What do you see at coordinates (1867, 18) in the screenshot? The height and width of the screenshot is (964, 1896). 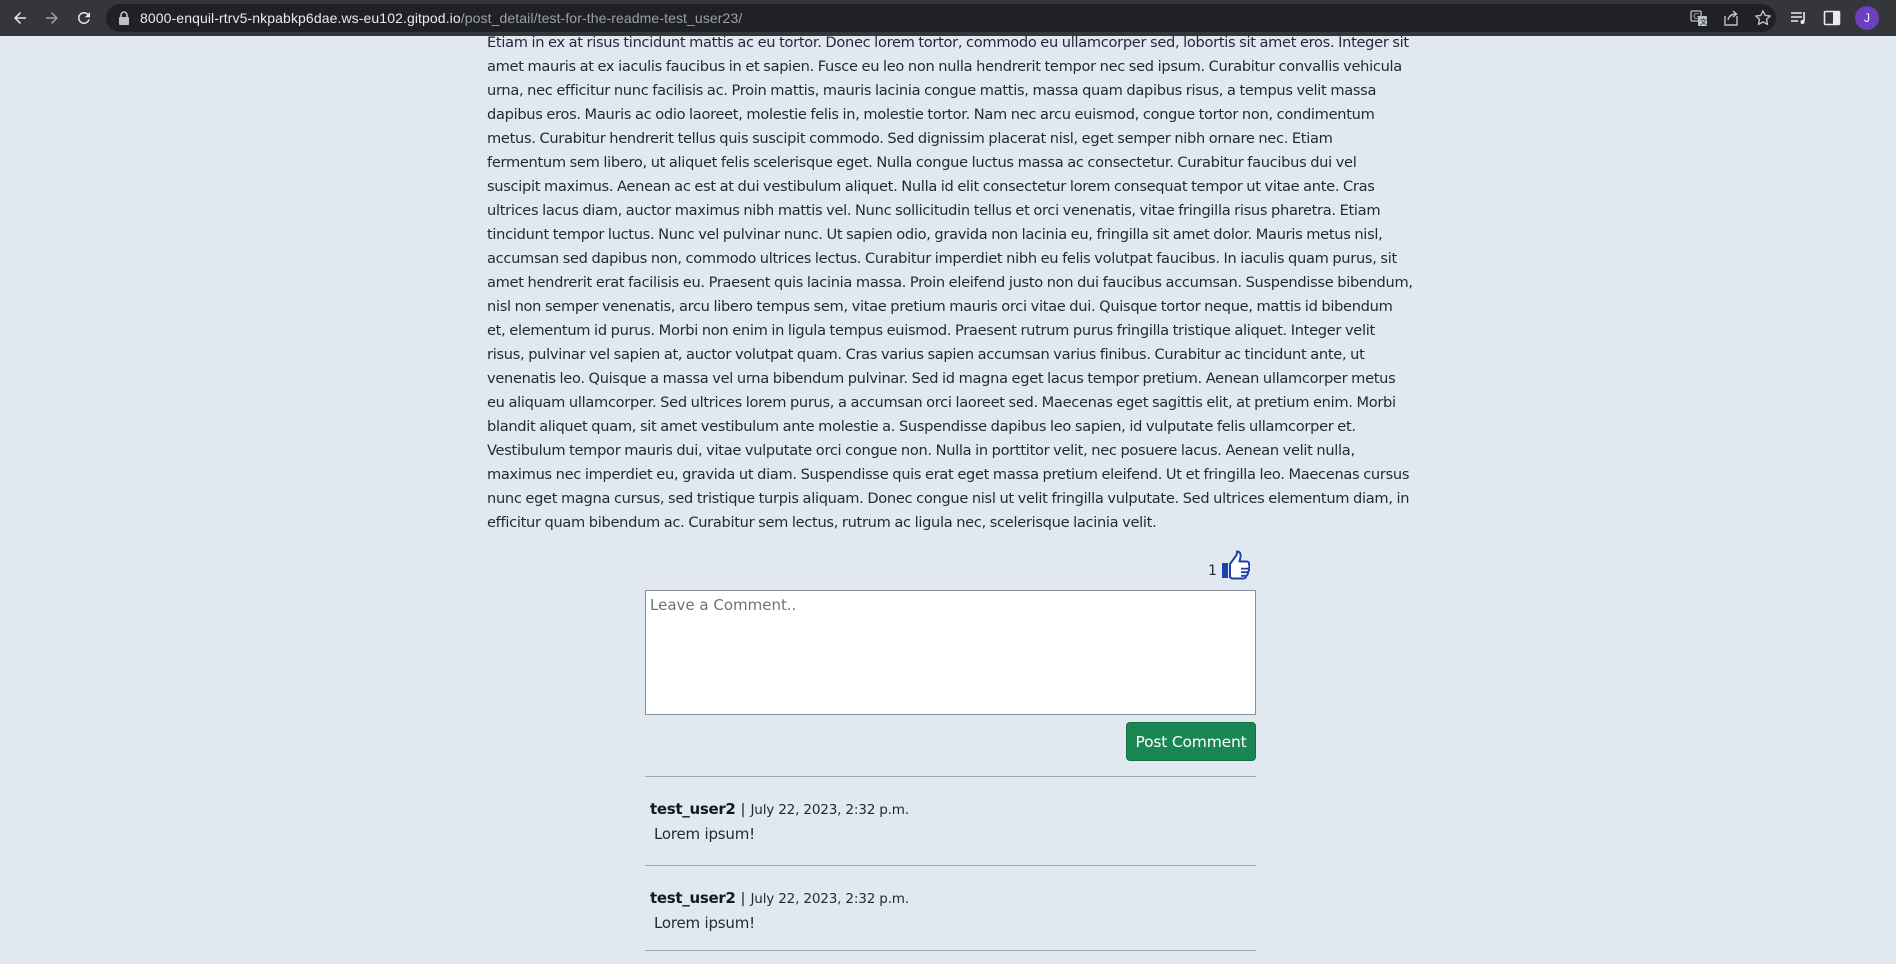 I see `profile-avatar: J` at bounding box center [1867, 18].